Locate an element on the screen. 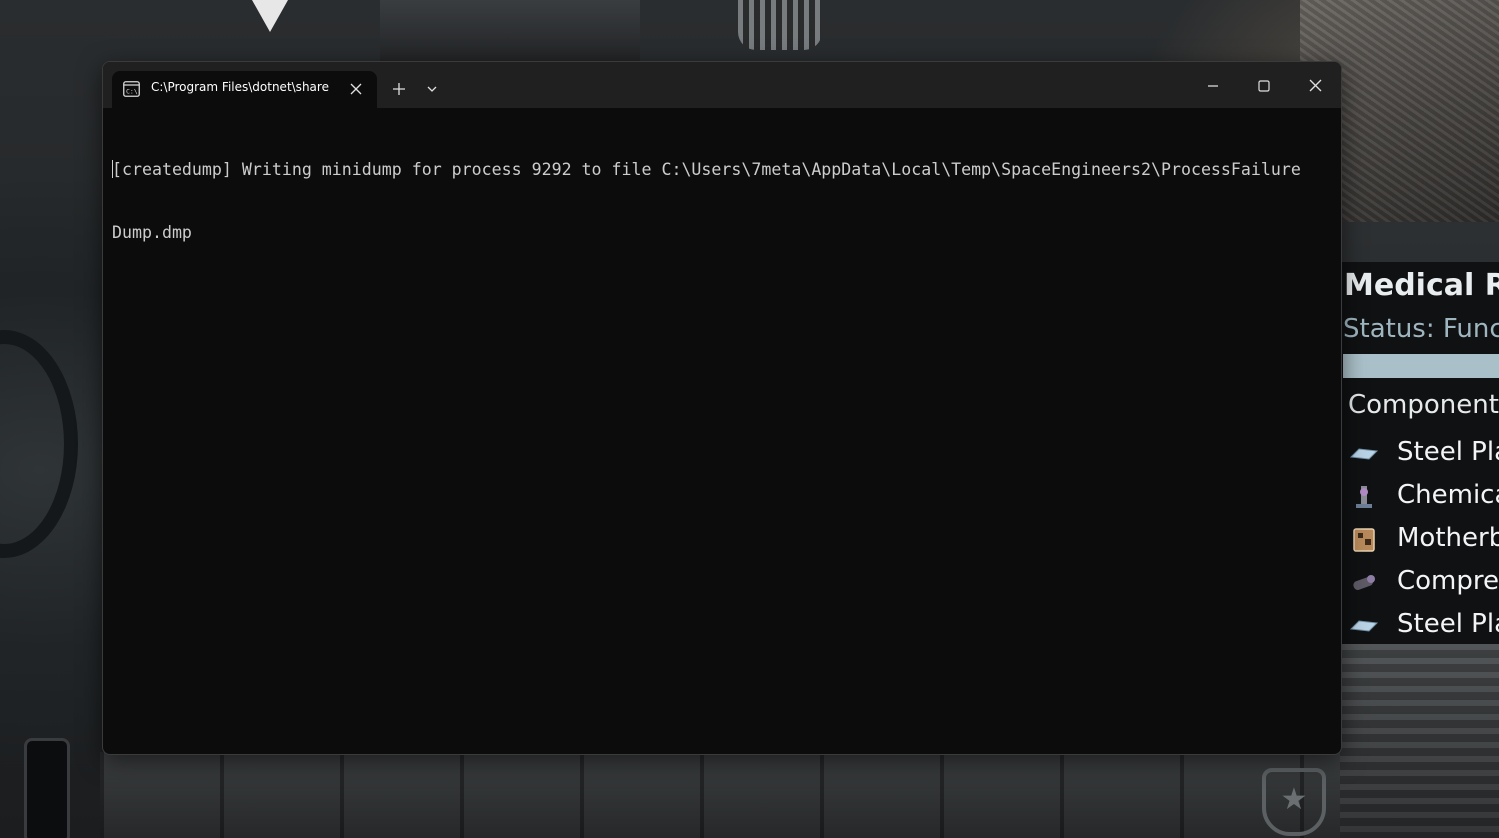 This screenshot has width=1499, height=838. close-window-button is located at coordinates (1315, 86).